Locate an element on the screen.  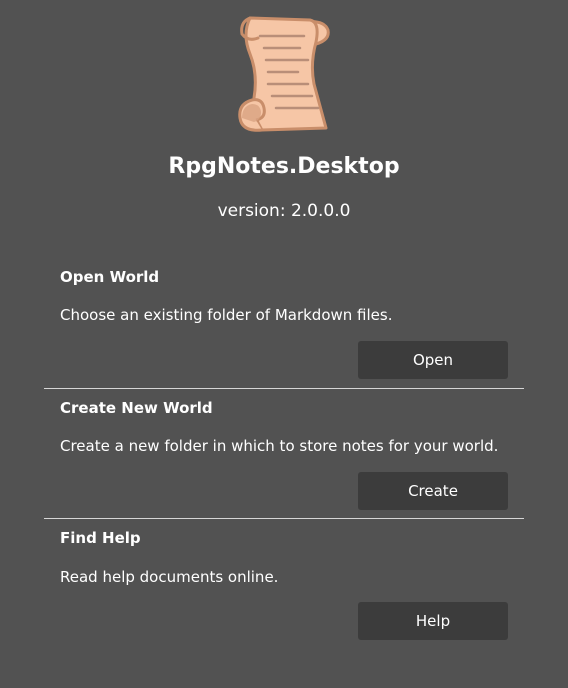
open-button: Open is located at coordinates (433, 360).